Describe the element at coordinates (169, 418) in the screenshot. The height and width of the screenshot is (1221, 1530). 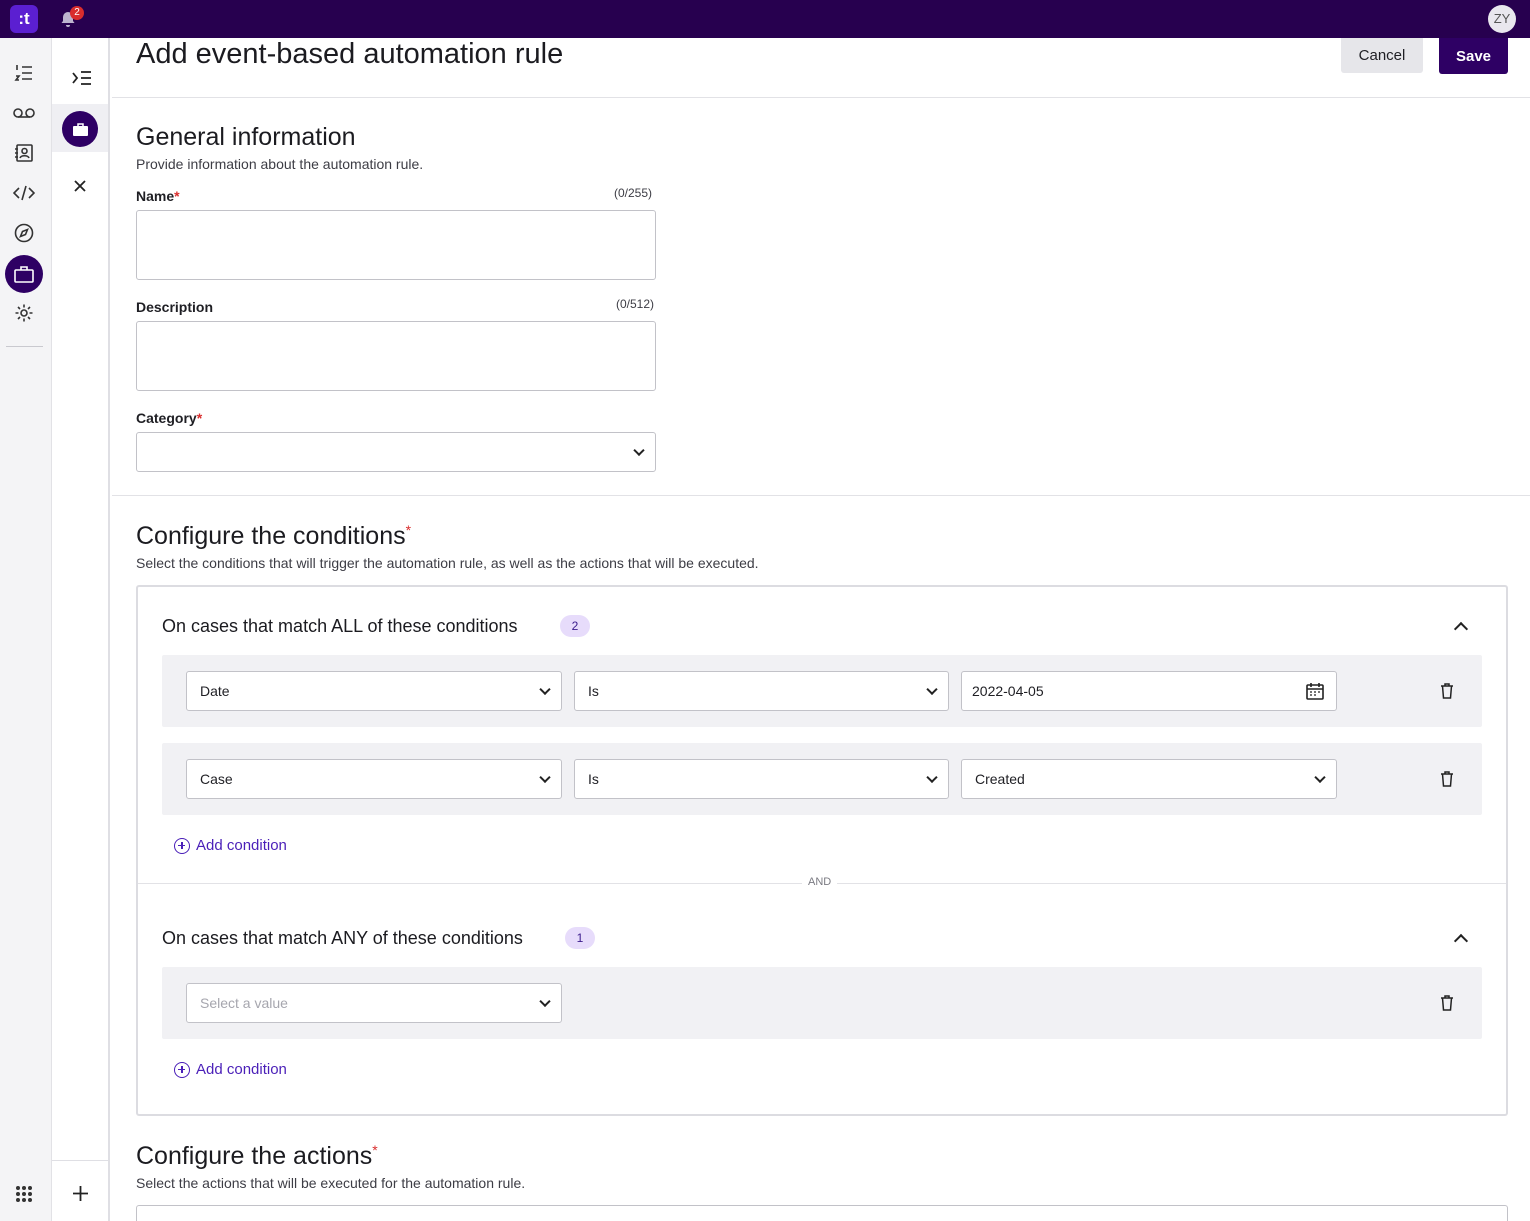
I see `category-label: Category*` at that location.